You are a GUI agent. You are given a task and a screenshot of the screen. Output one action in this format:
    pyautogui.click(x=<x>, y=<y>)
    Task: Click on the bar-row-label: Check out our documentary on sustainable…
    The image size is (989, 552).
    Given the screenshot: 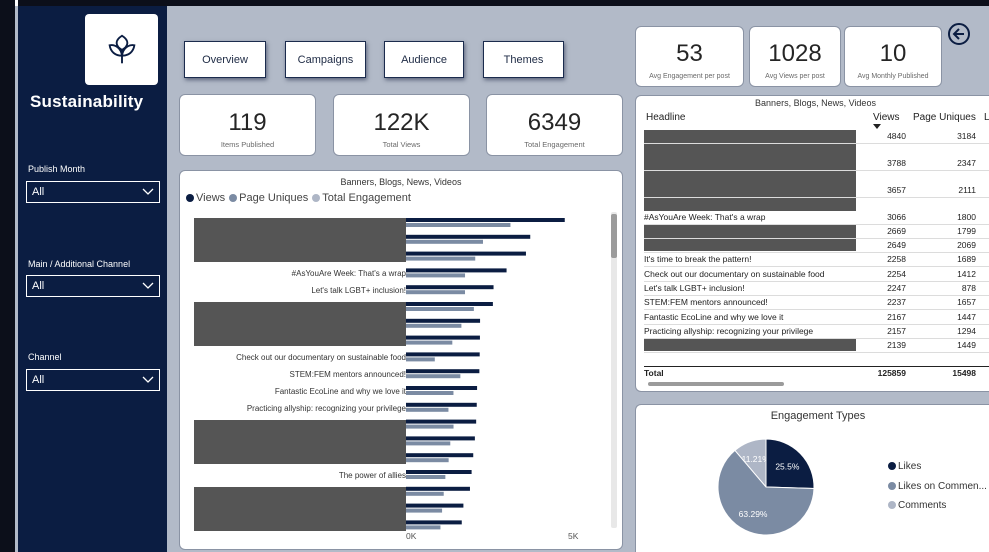 What is the action you would take?
    pyautogui.click(x=321, y=358)
    